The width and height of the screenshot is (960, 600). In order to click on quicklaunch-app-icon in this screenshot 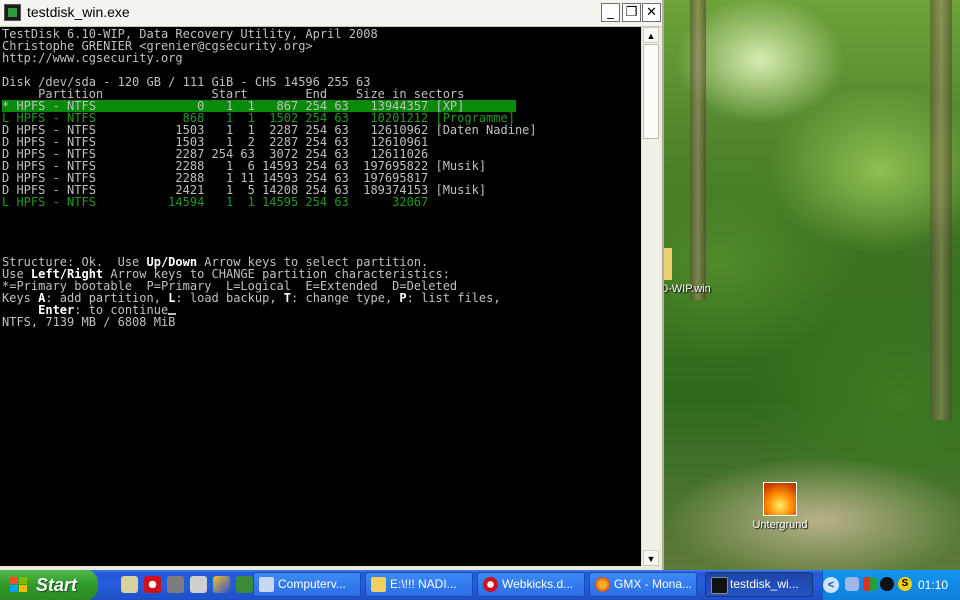, I will do `click(244, 584)`.